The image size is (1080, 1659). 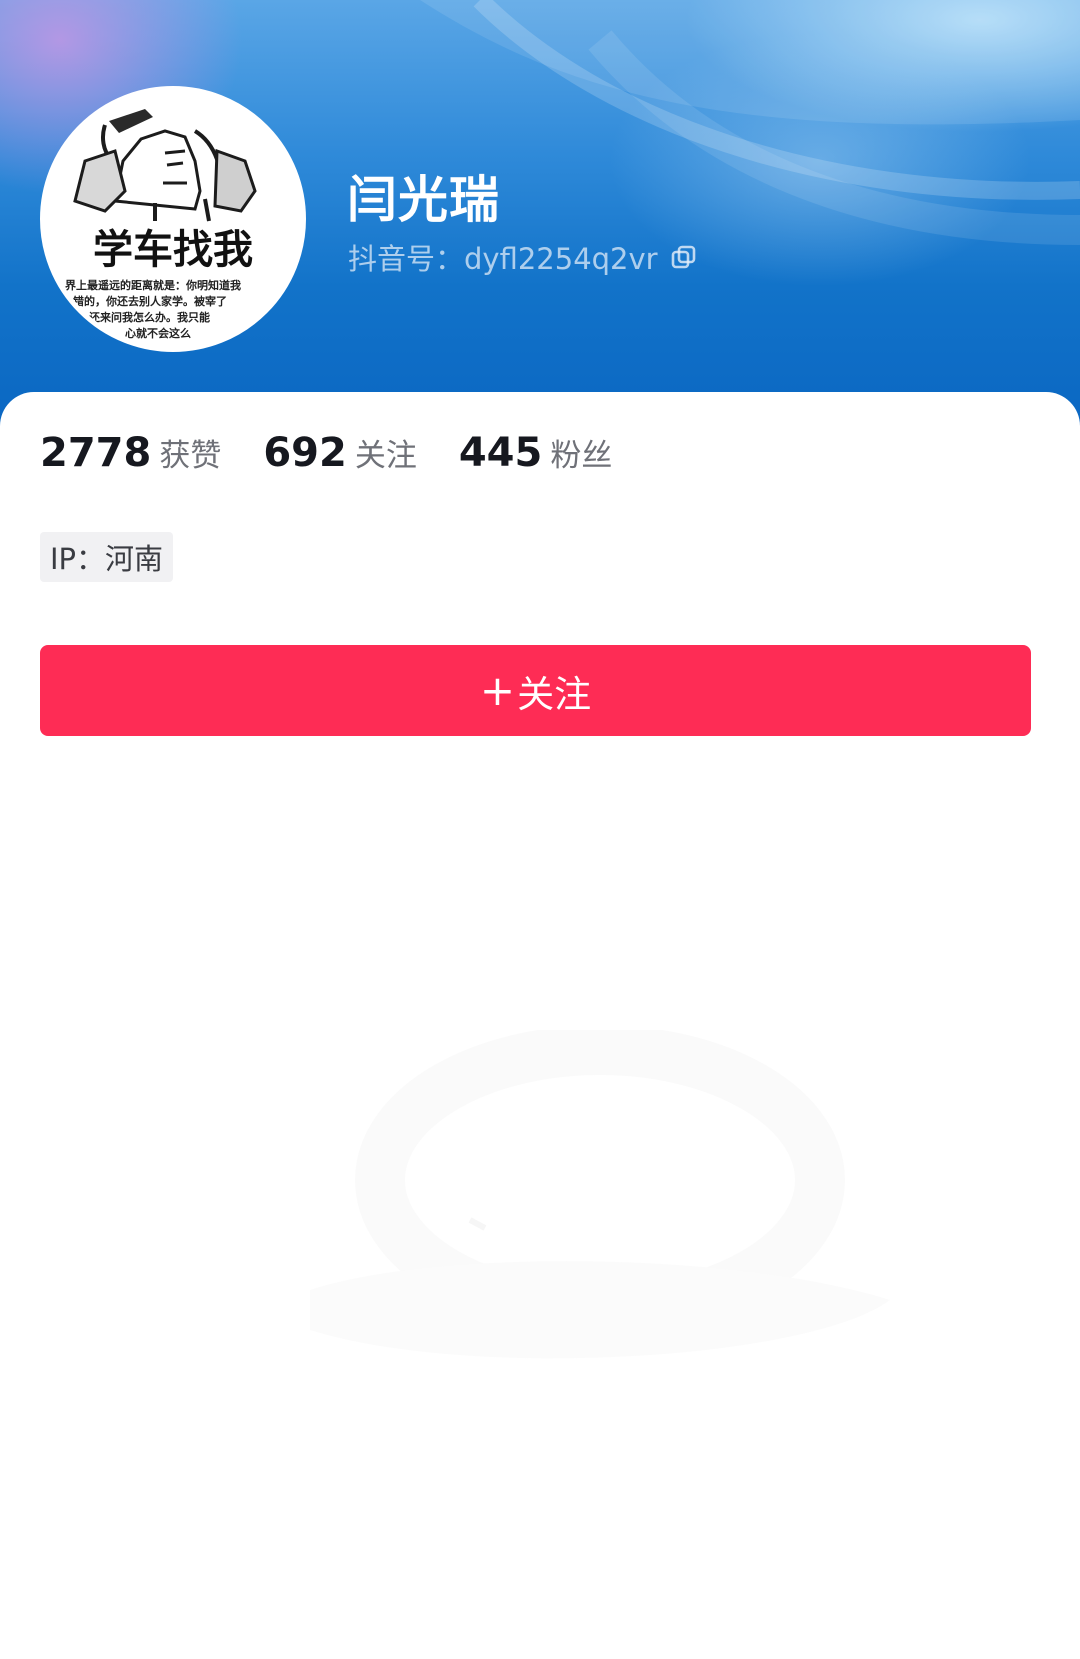 I want to click on follow-button: + 关注, so click(x=535, y=690).